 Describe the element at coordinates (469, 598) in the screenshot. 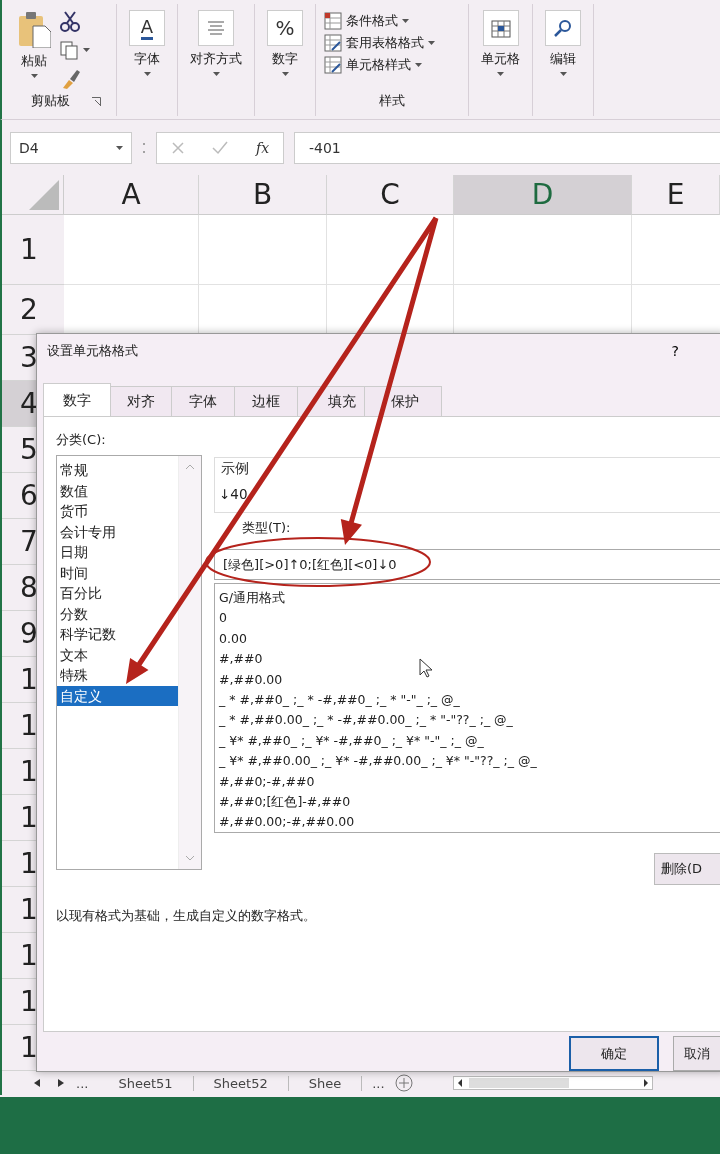

I see `format-item: G/通用格式` at that location.